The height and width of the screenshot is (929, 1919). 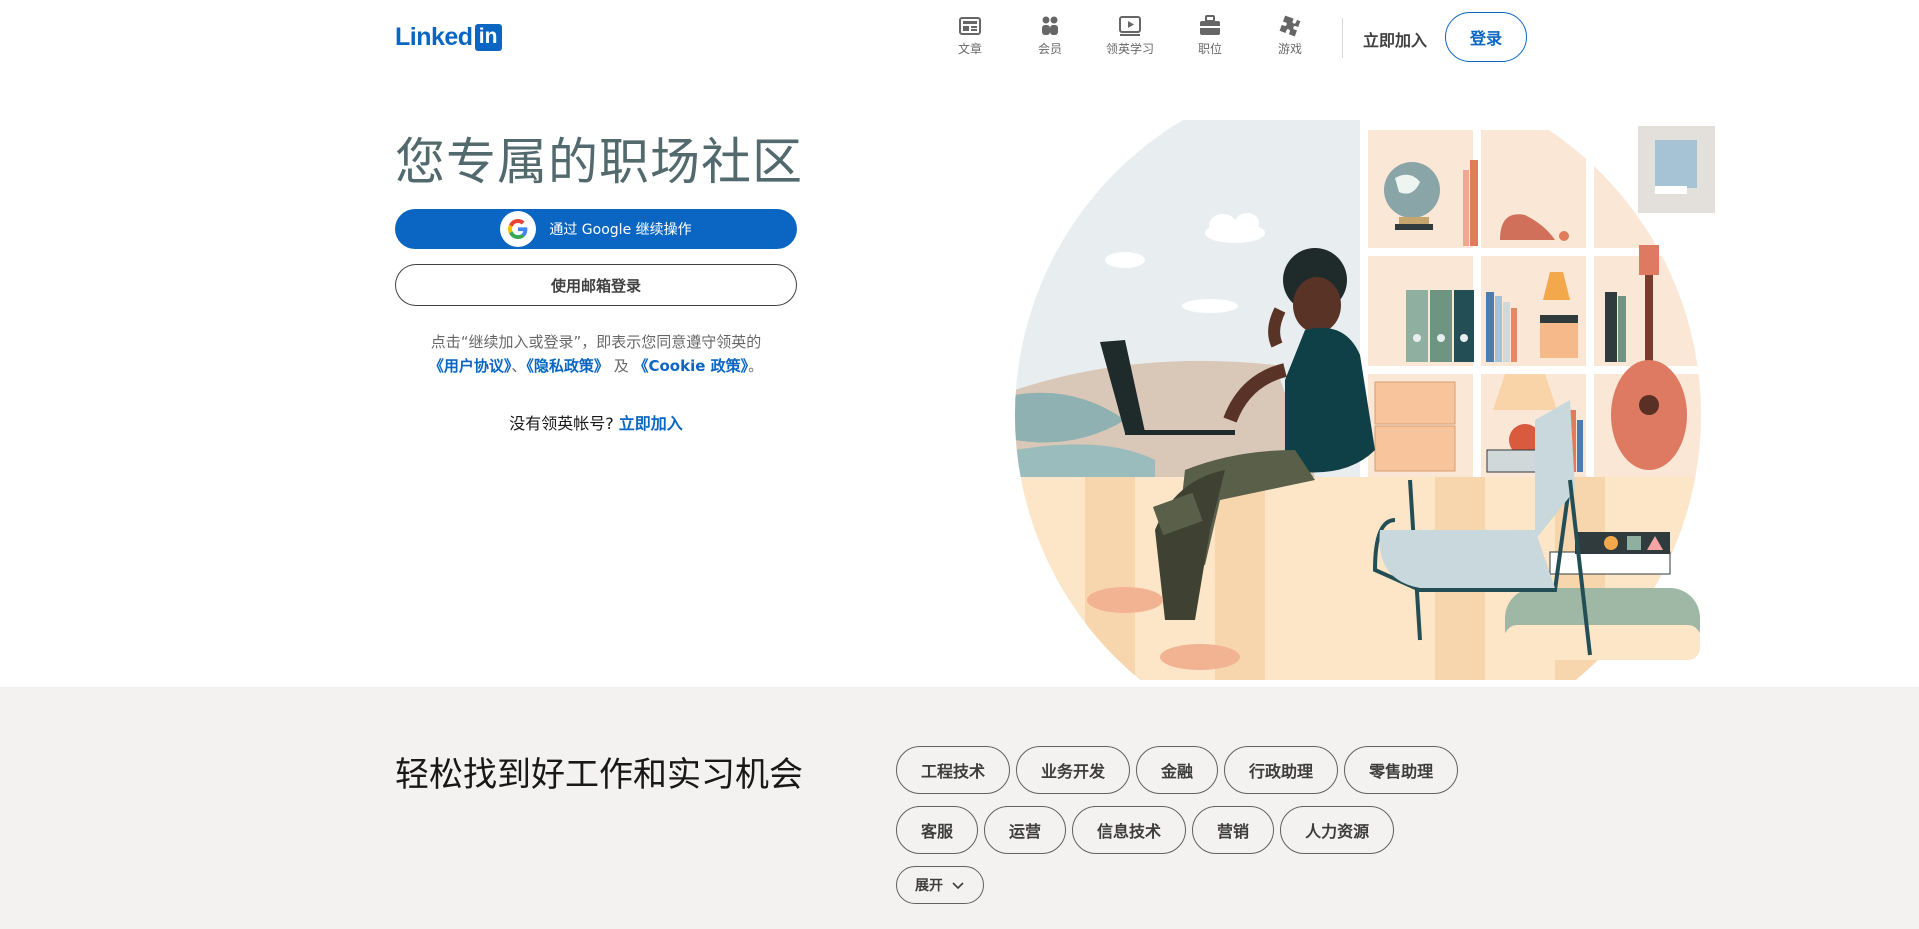 I want to click on join-now-link: 立即加入, so click(x=1395, y=39).